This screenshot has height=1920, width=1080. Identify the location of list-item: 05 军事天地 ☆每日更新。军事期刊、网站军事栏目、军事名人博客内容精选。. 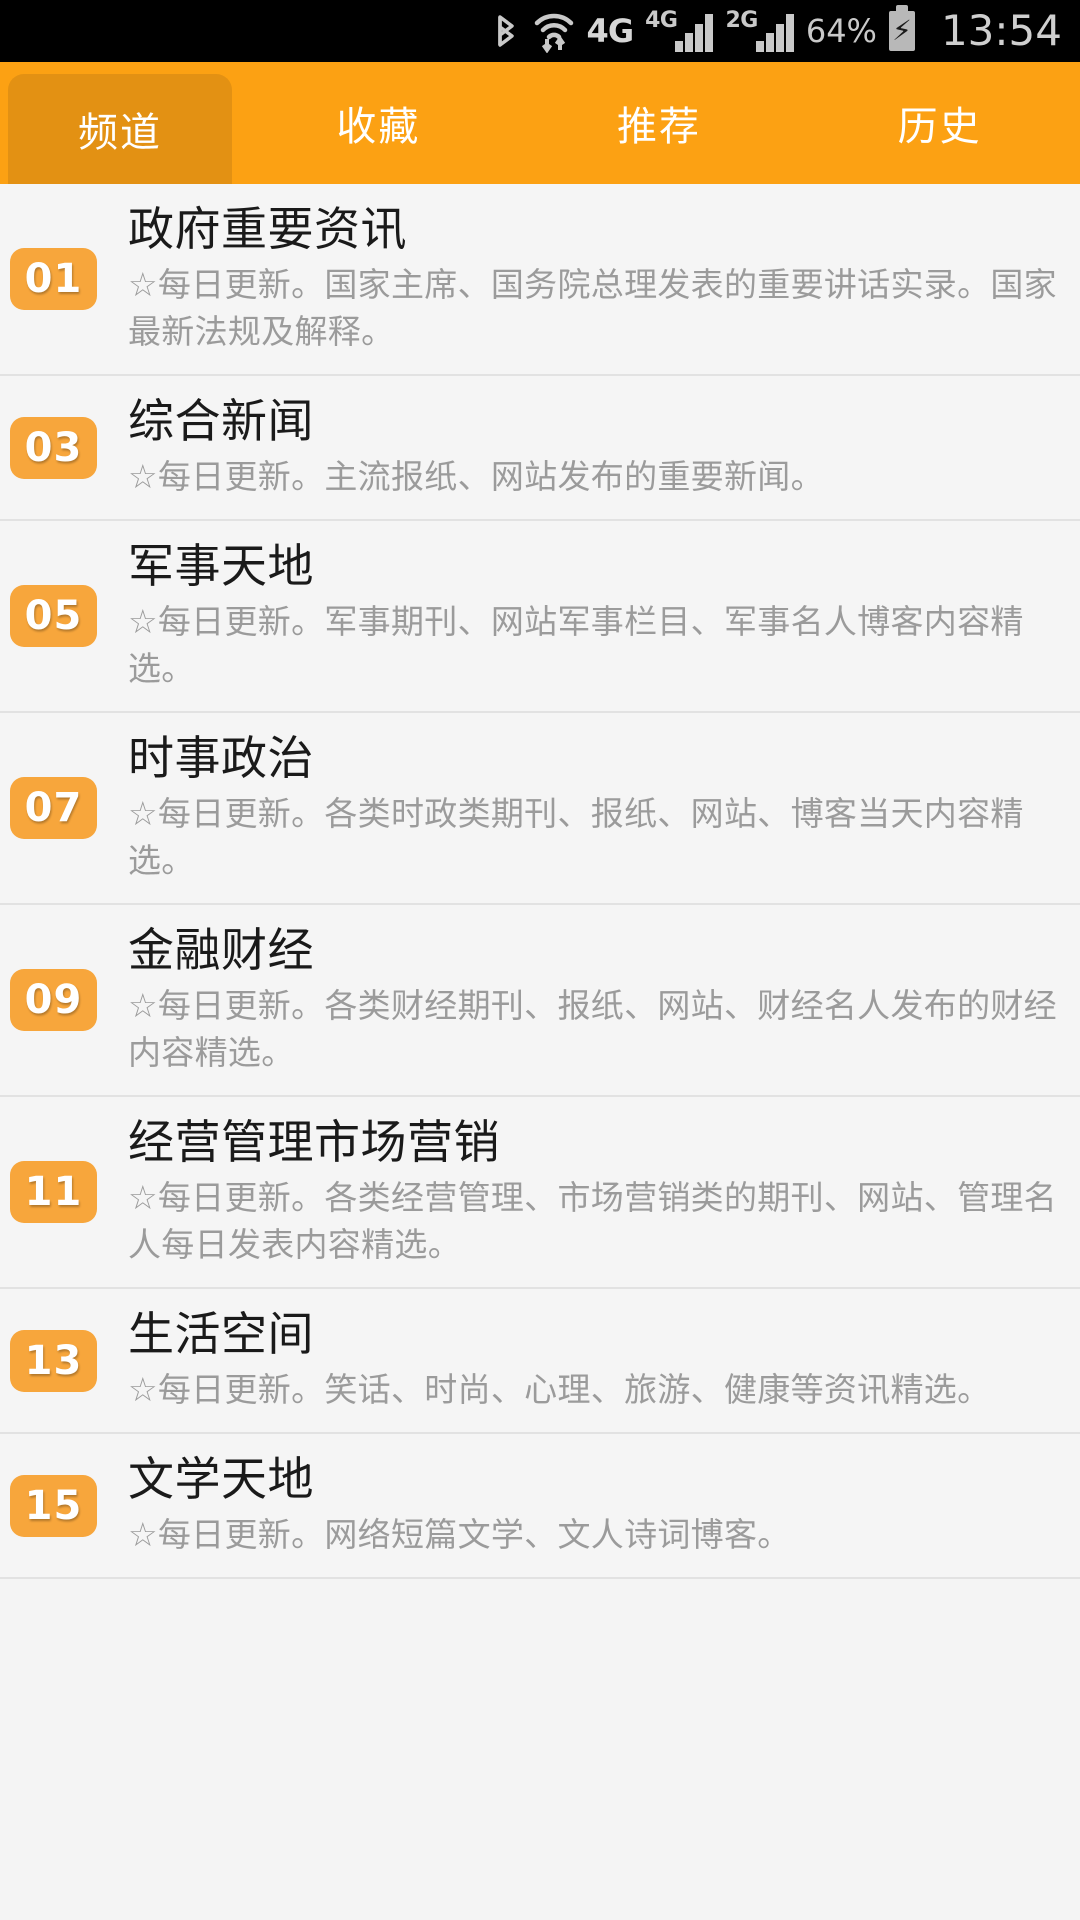
(540, 617).